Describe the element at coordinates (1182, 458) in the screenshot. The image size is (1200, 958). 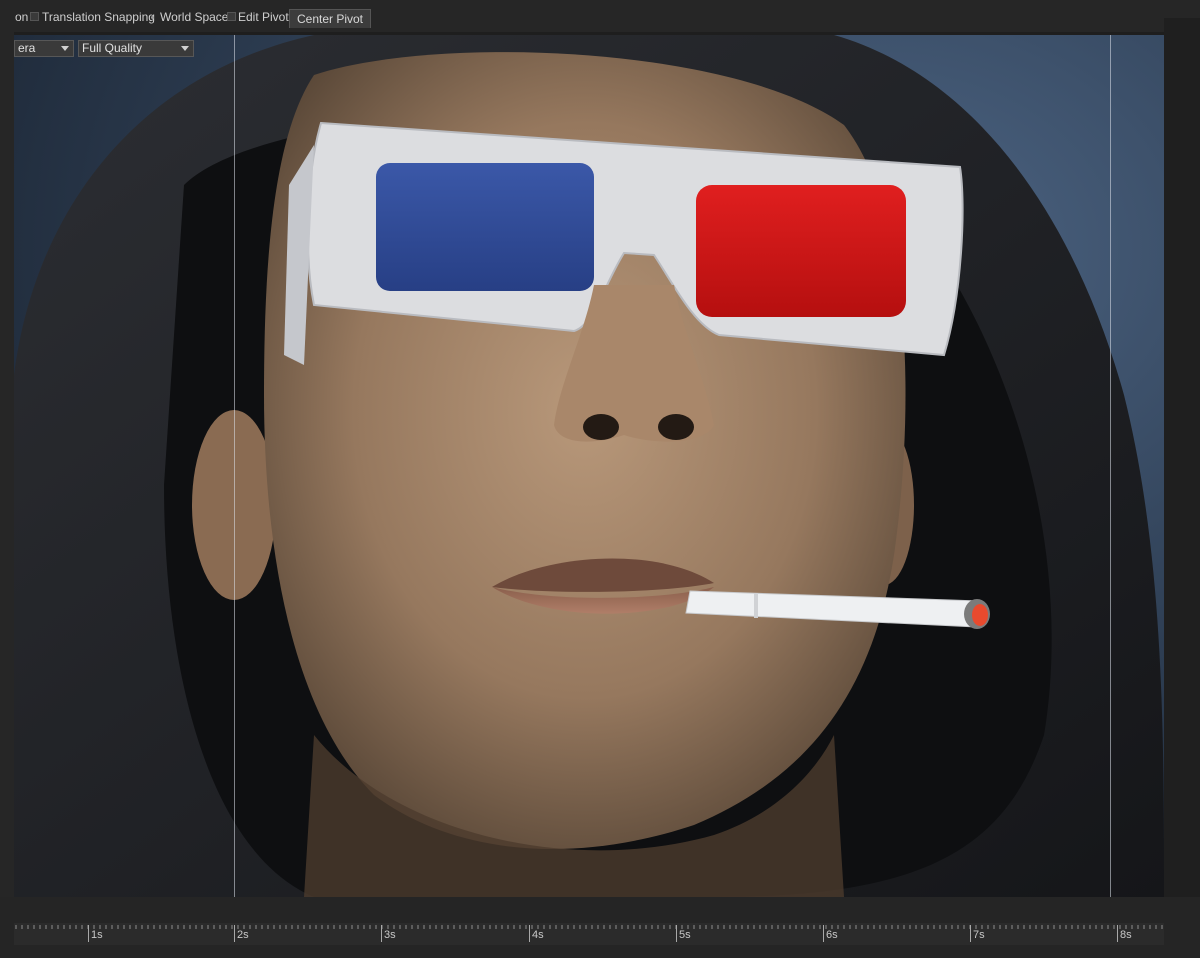
I see `right-panel-edge` at that location.